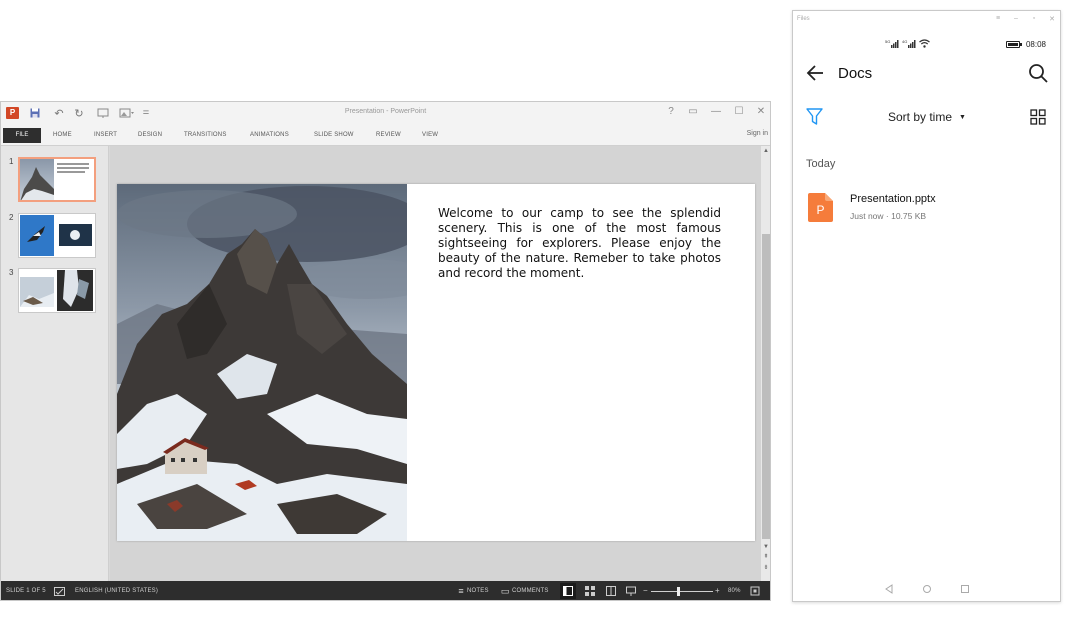  Describe the element at coordinates (889, 589) in the screenshot. I see `nav-back-icon` at that location.